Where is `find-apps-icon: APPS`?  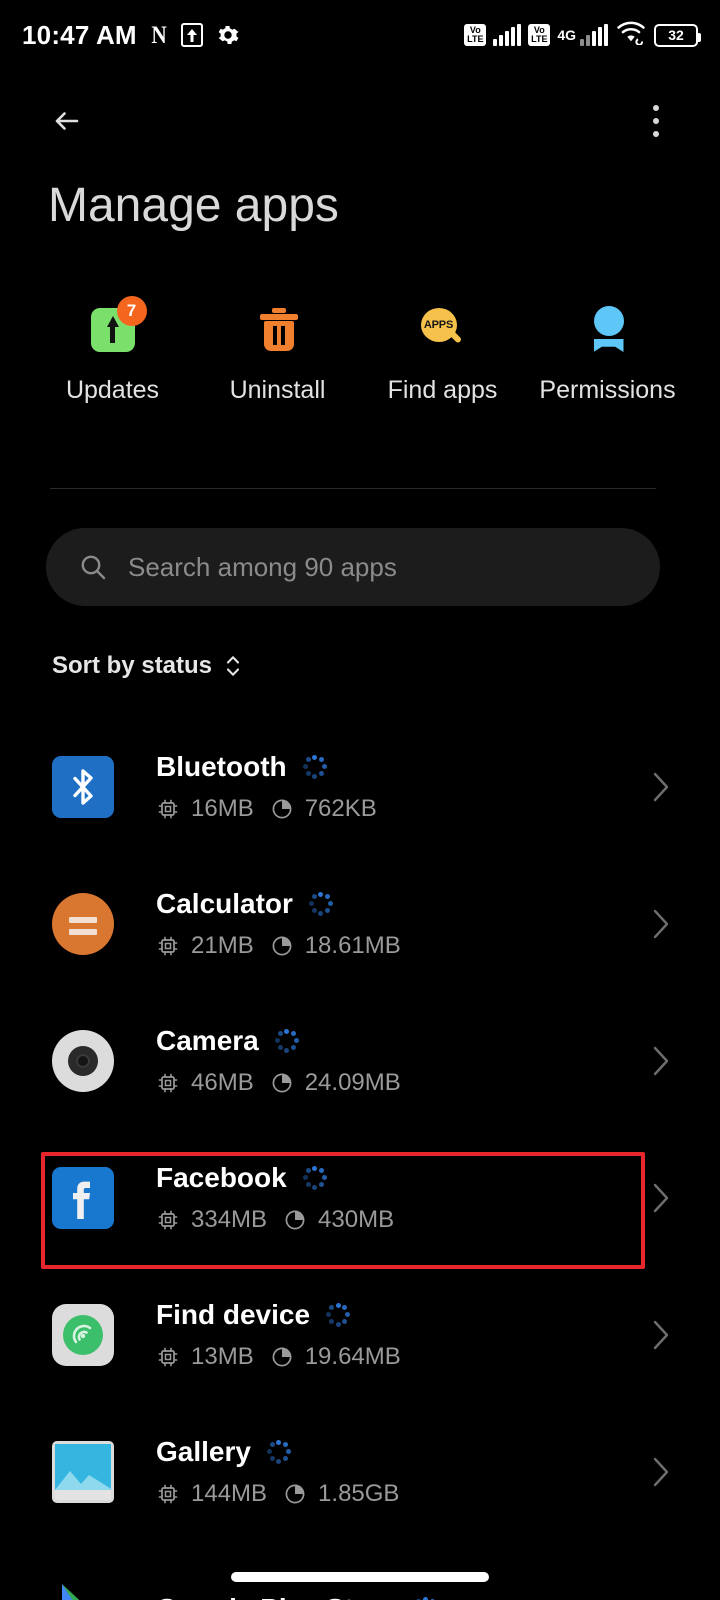 find-apps-icon: APPS is located at coordinates (443, 328).